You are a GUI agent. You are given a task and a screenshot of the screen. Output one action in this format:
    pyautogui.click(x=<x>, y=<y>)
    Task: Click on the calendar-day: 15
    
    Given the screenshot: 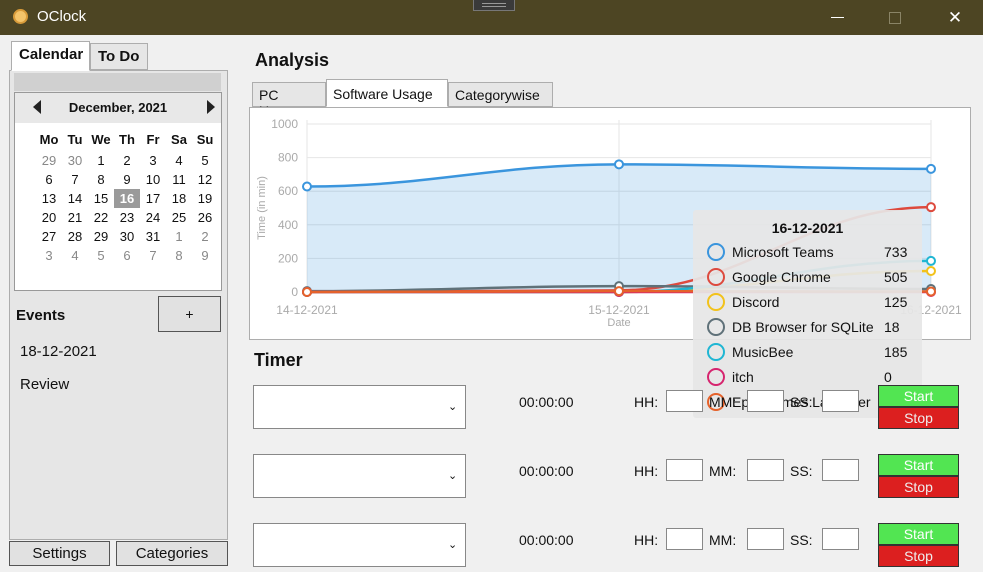 What is the action you would take?
    pyautogui.click(x=101, y=198)
    